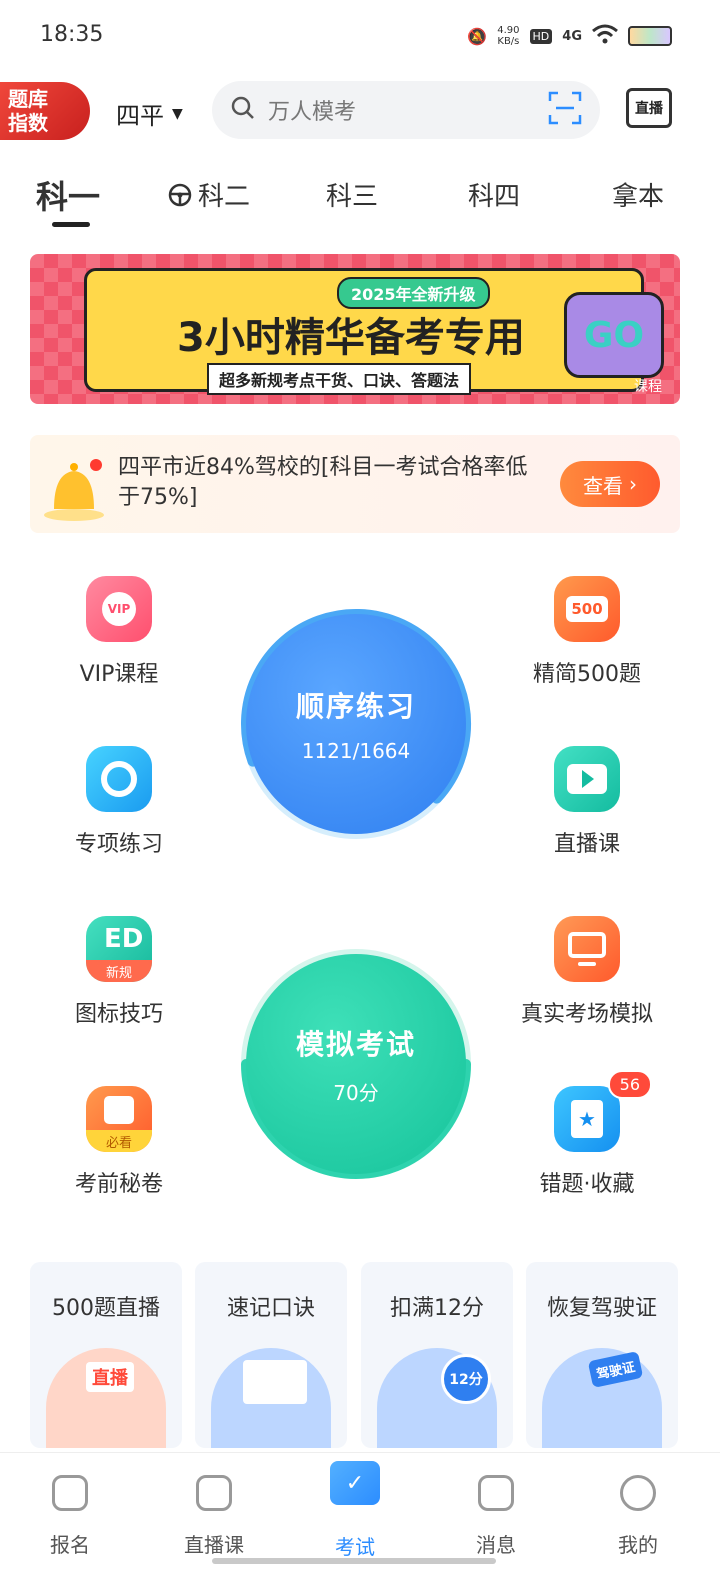  I want to click on card-title: 500题直播, so click(106, 1308).